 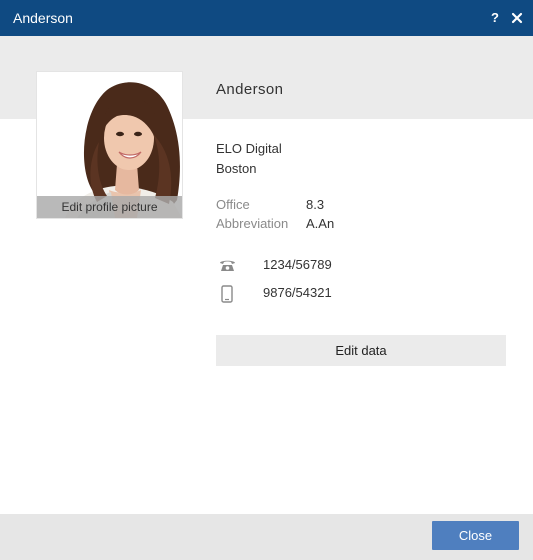 I want to click on profile-picture: Edit profile picture, so click(x=109, y=145).